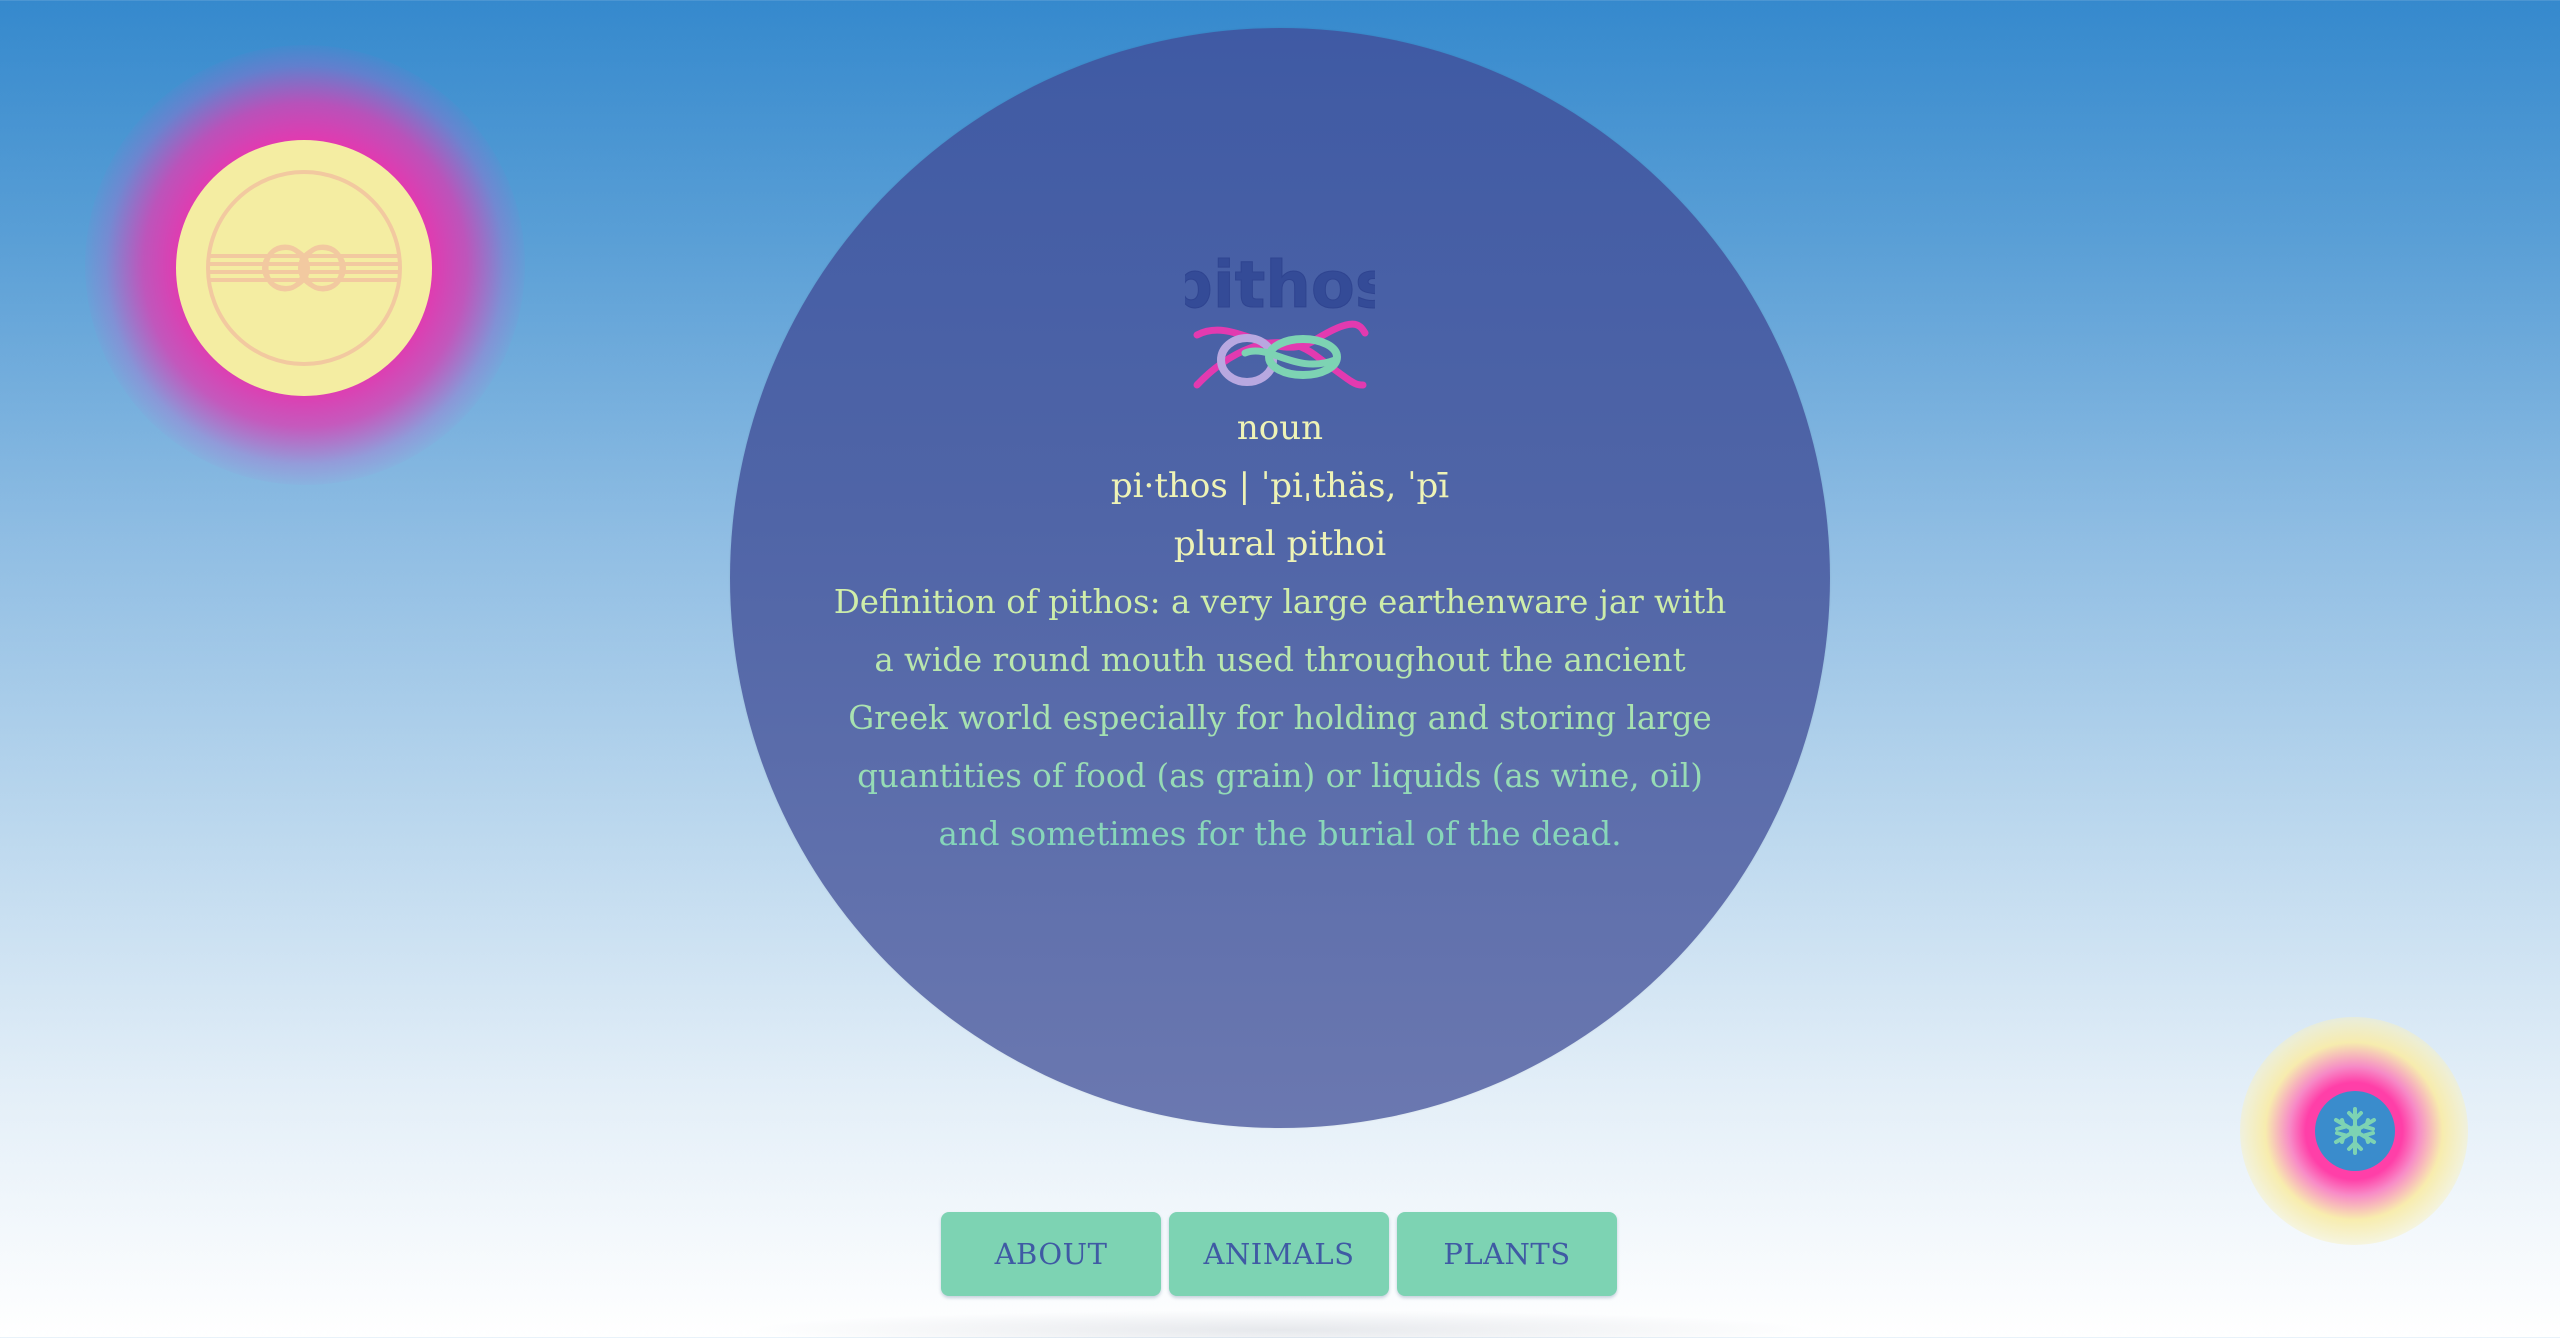 The height and width of the screenshot is (1338, 2560). What do you see at coordinates (1280, 486) in the screenshot?
I see `pronunciation: pi·thos | ˈpiˌthäs, ˈpī` at bounding box center [1280, 486].